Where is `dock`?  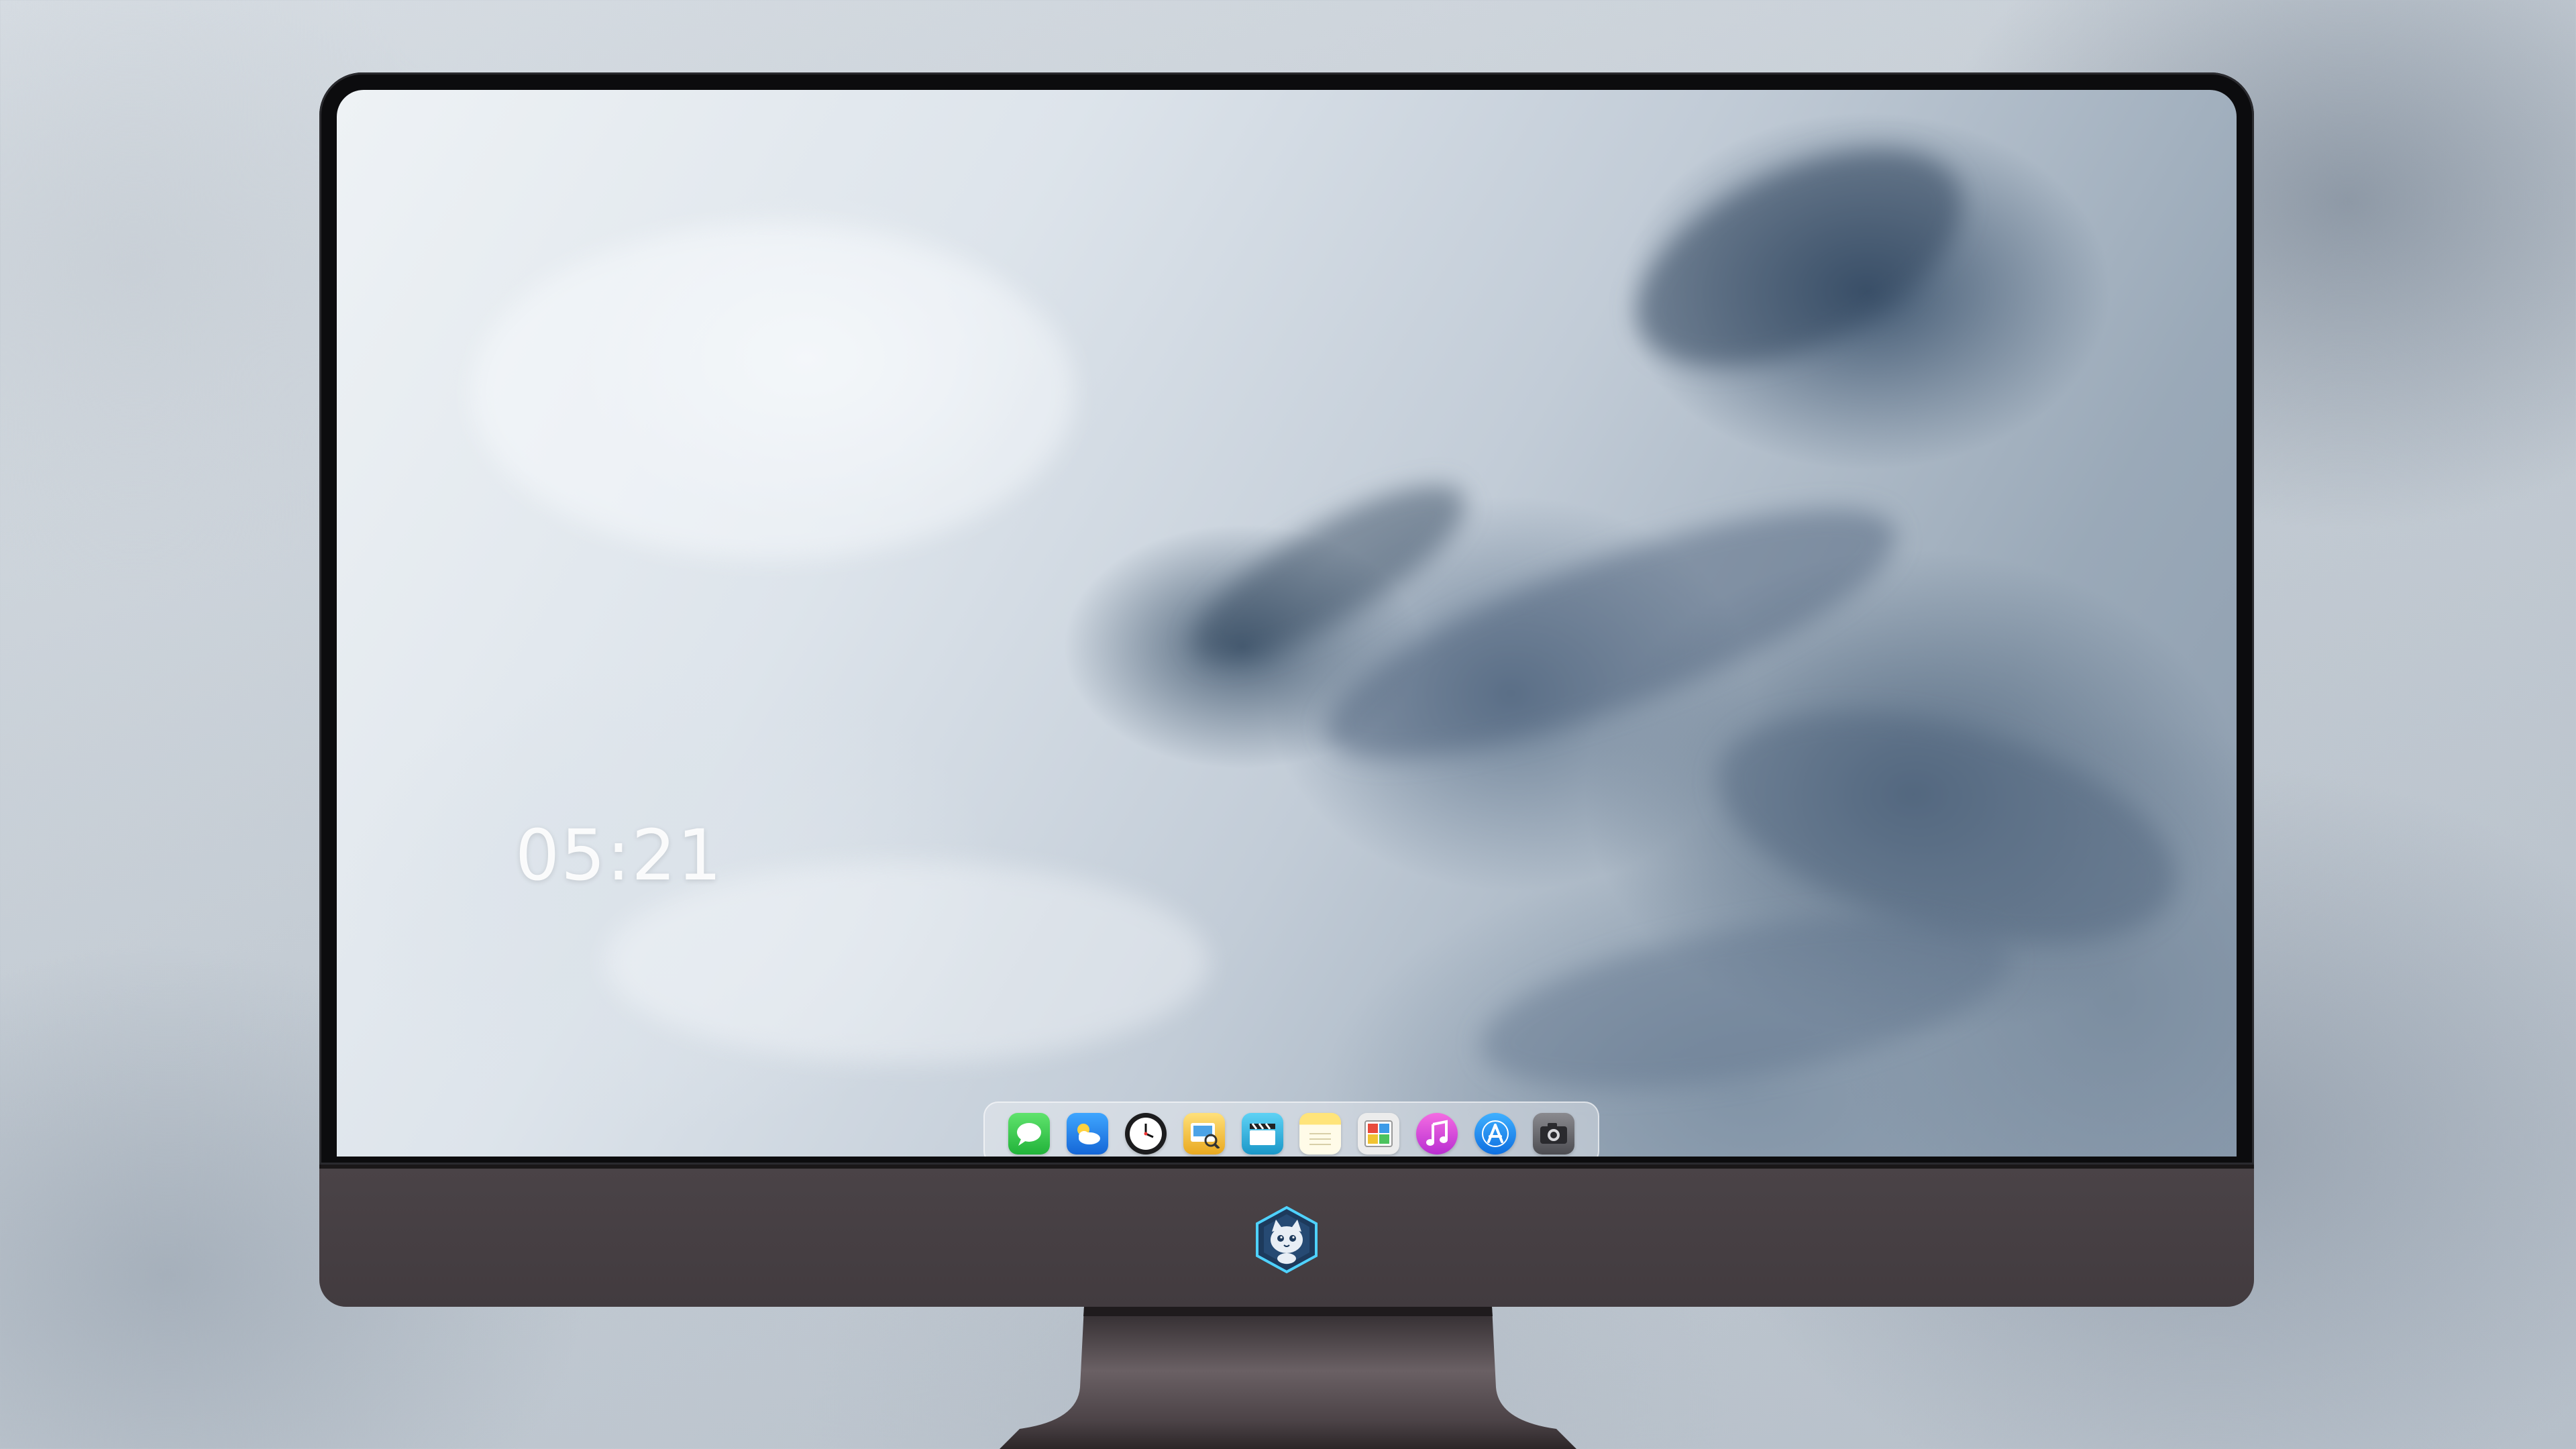 dock is located at coordinates (1291, 1129).